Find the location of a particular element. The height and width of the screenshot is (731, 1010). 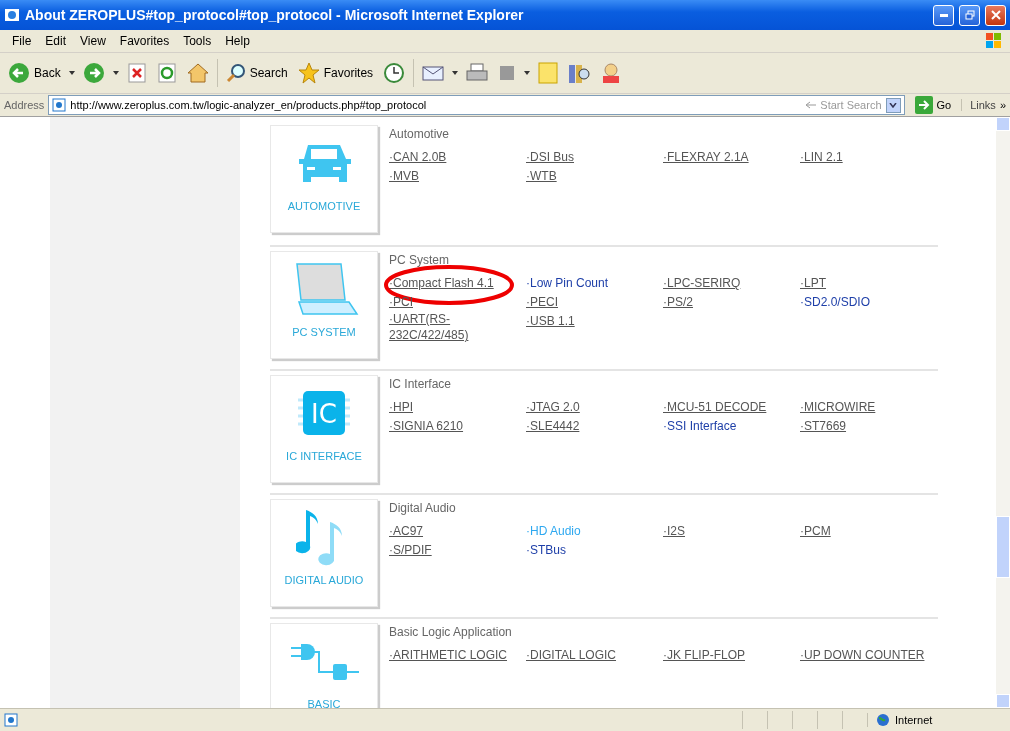

restore-button is located at coordinates (969, 15).